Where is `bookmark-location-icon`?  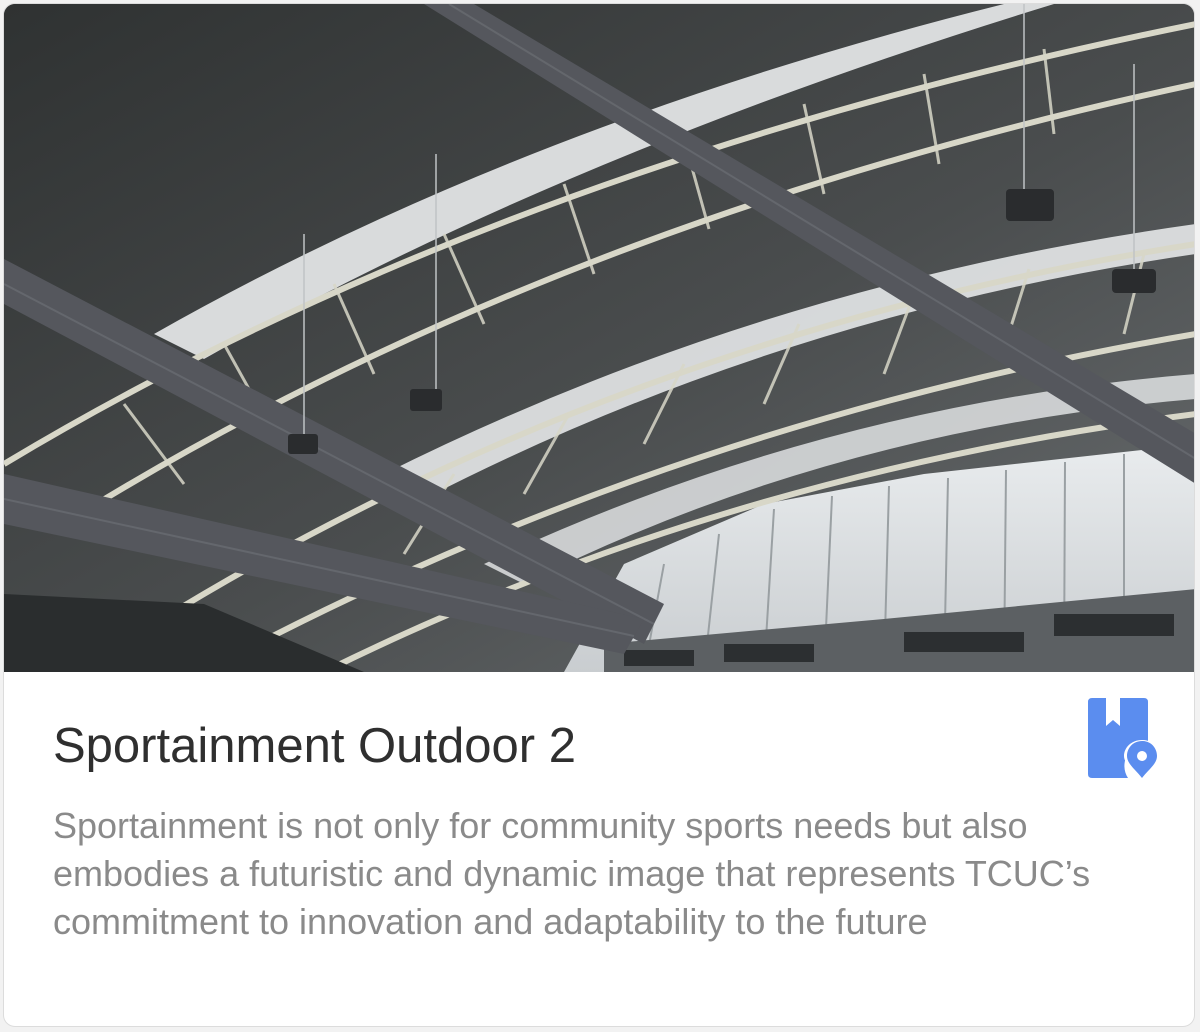
bookmark-location-icon is located at coordinates (1124, 739).